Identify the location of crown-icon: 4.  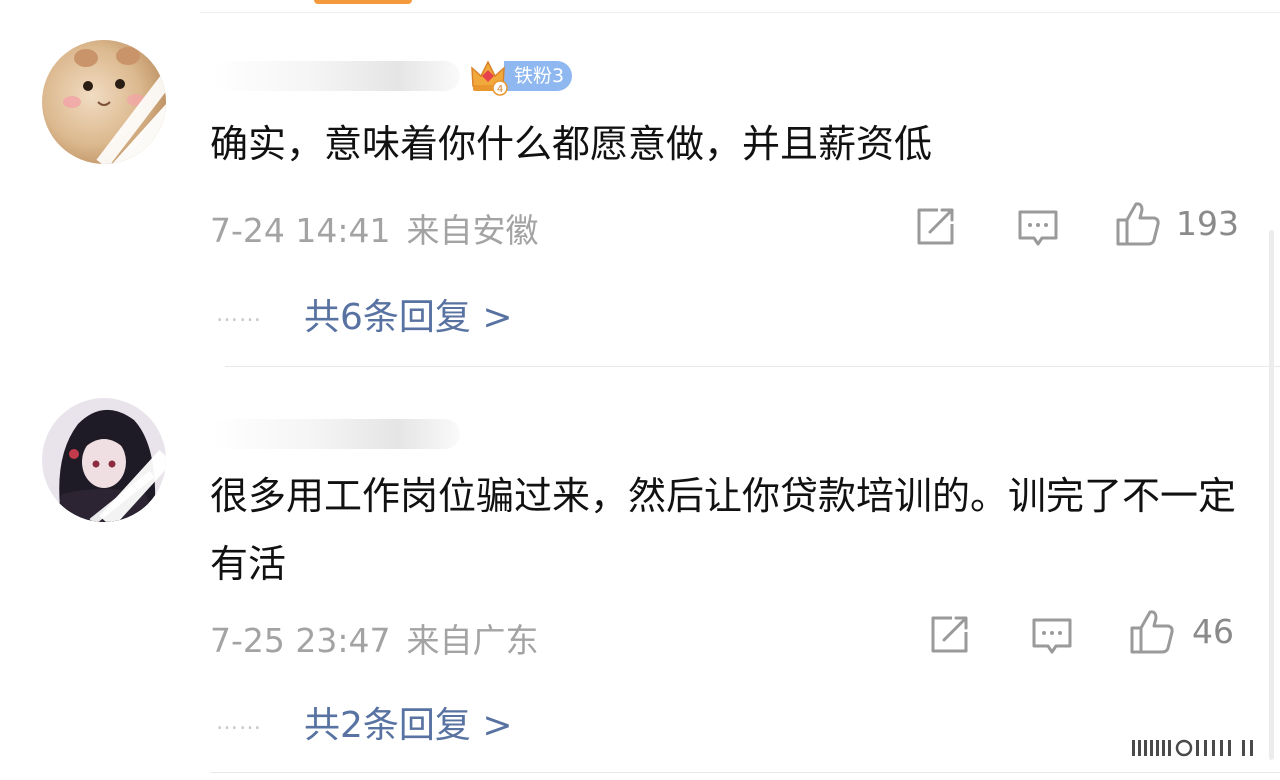
(489, 78).